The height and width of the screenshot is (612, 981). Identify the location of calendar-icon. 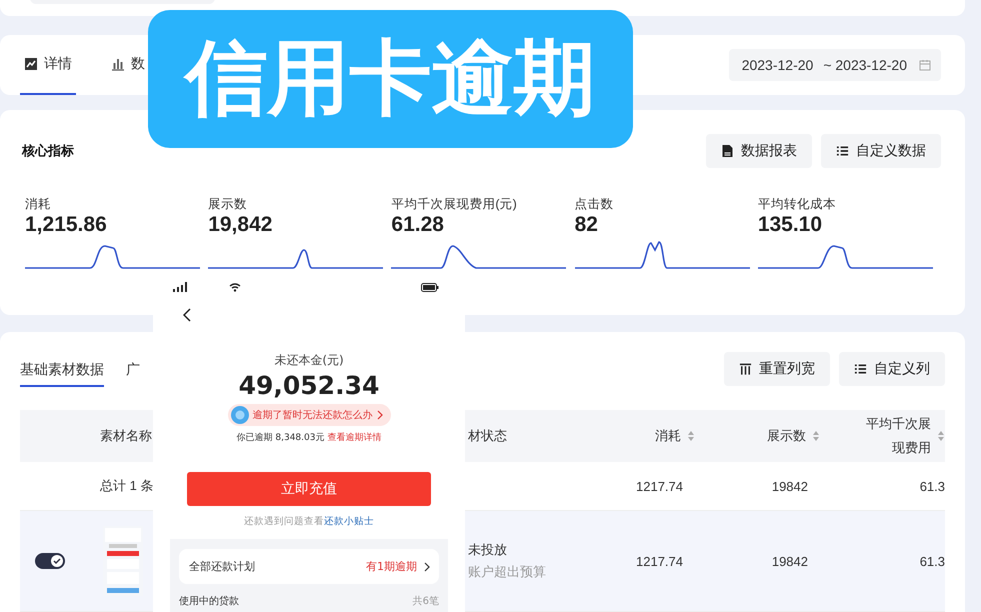
(925, 65).